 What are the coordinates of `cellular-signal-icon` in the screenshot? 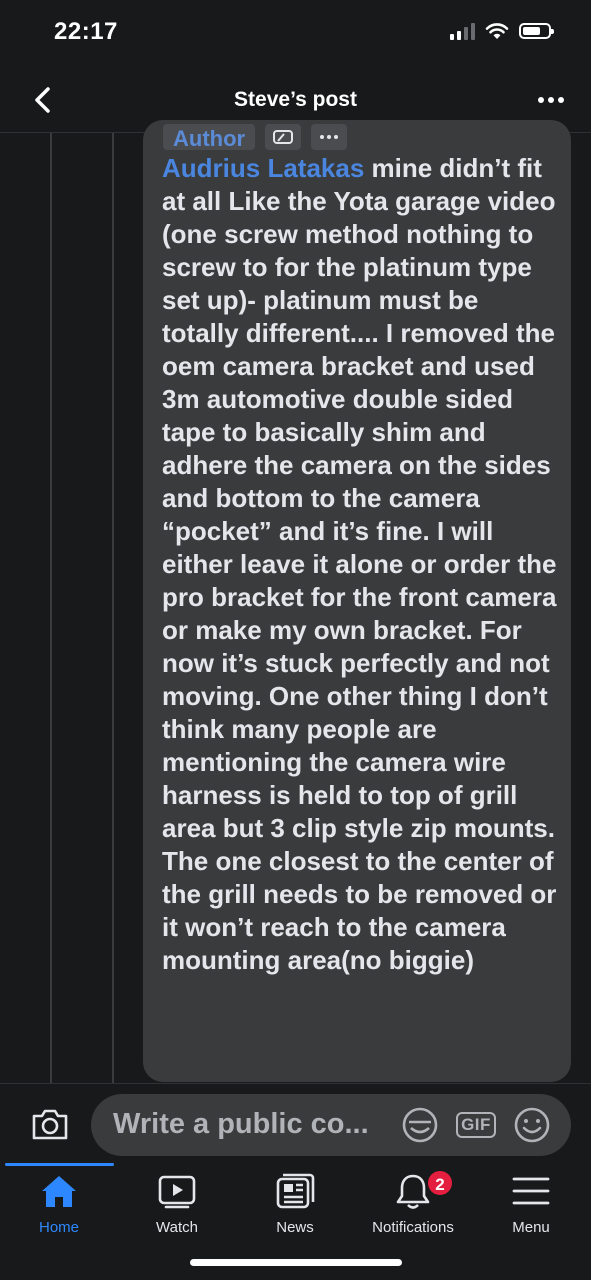 It's located at (462, 31).